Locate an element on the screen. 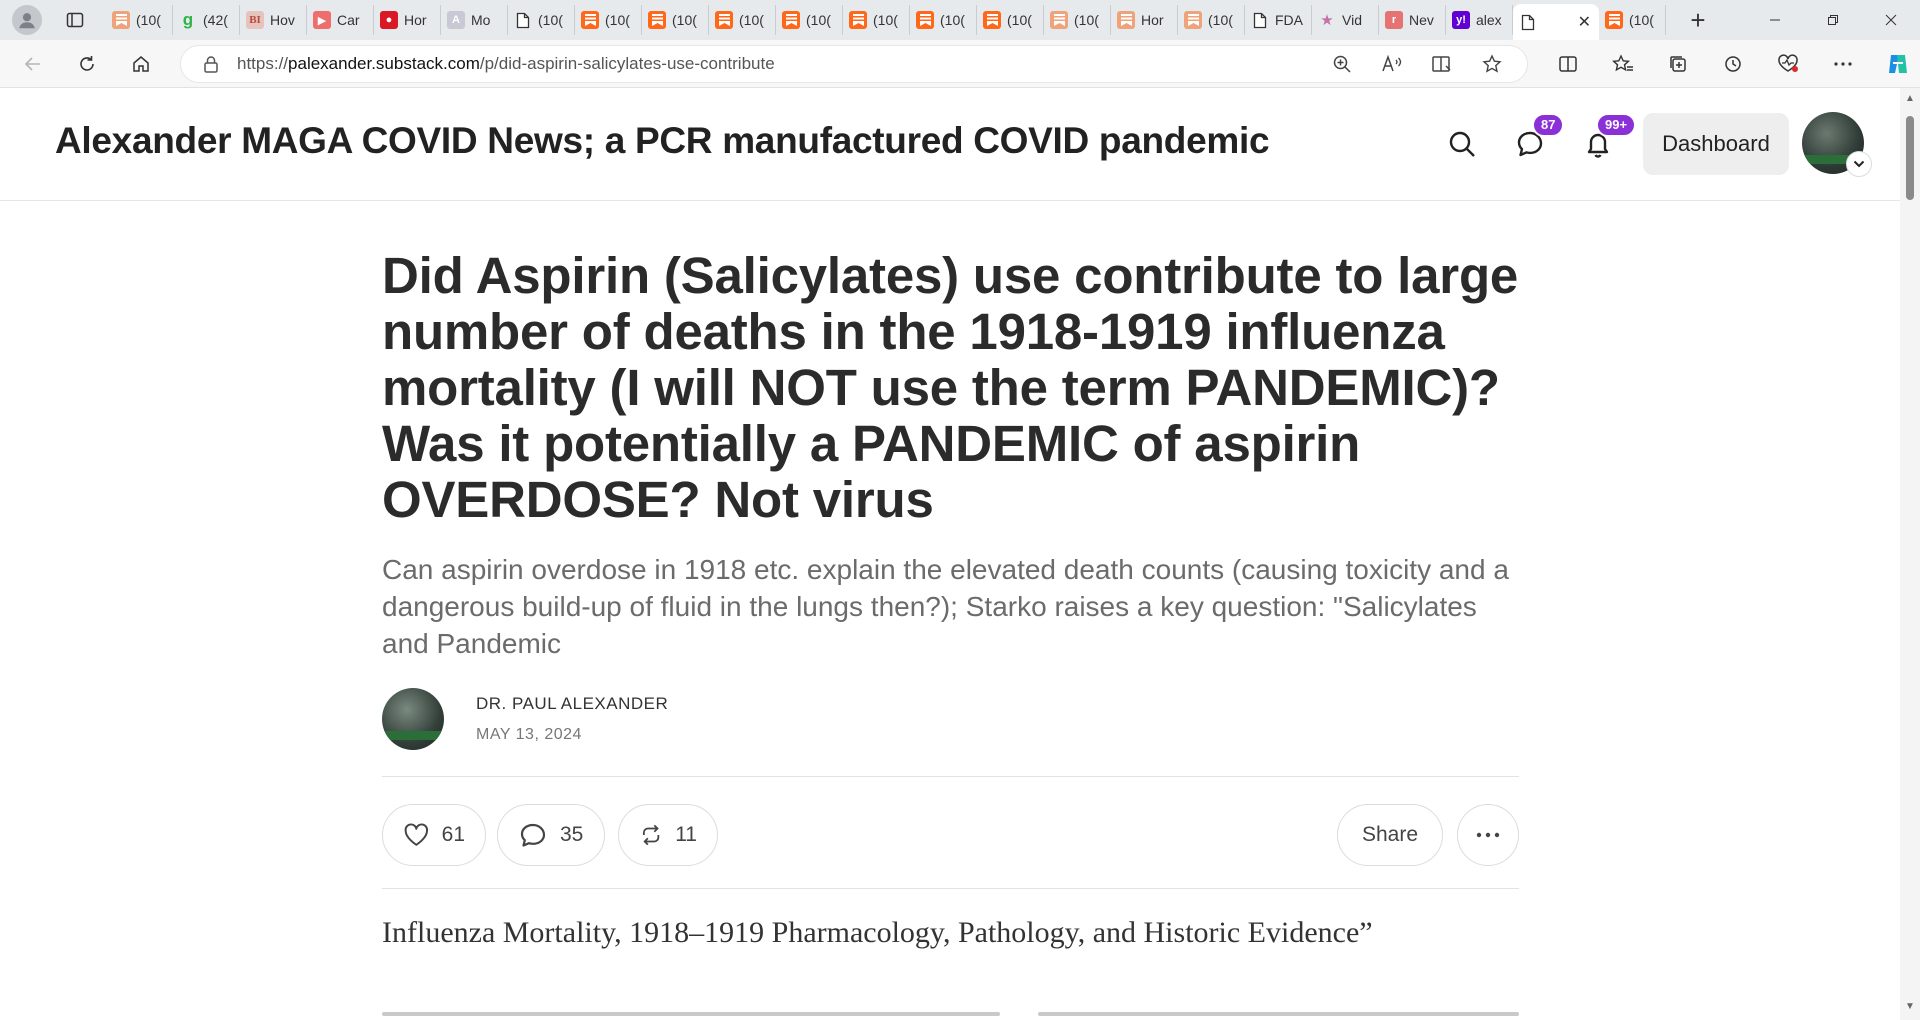 The height and width of the screenshot is (1020, 1920). browser-tab: Hor is located at coordinates (1144, 20).